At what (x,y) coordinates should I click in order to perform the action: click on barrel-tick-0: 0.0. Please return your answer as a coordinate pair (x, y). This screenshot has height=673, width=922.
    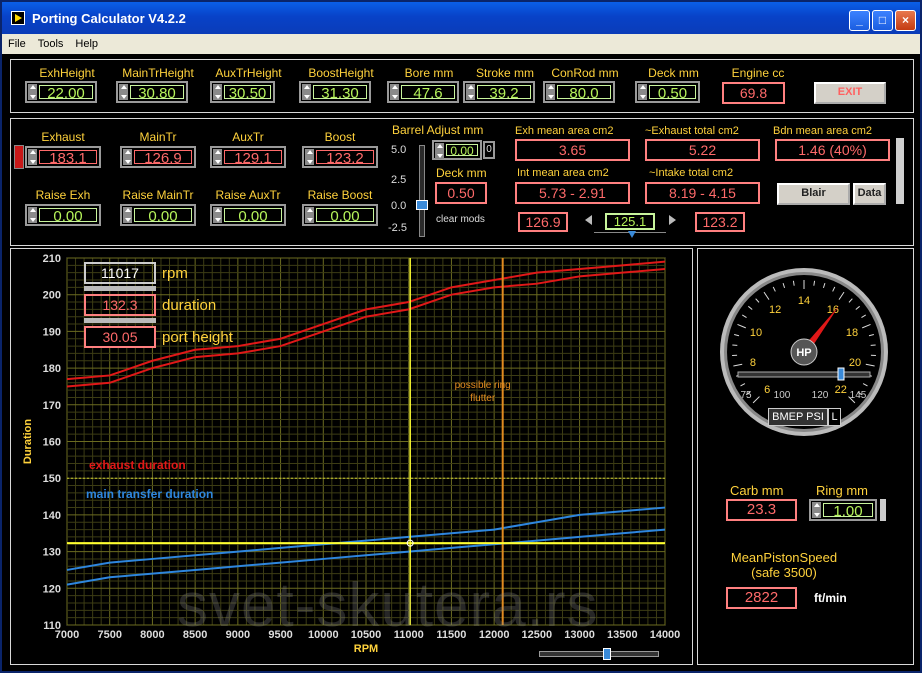
    Looking at the image, I should click on (399, 206).